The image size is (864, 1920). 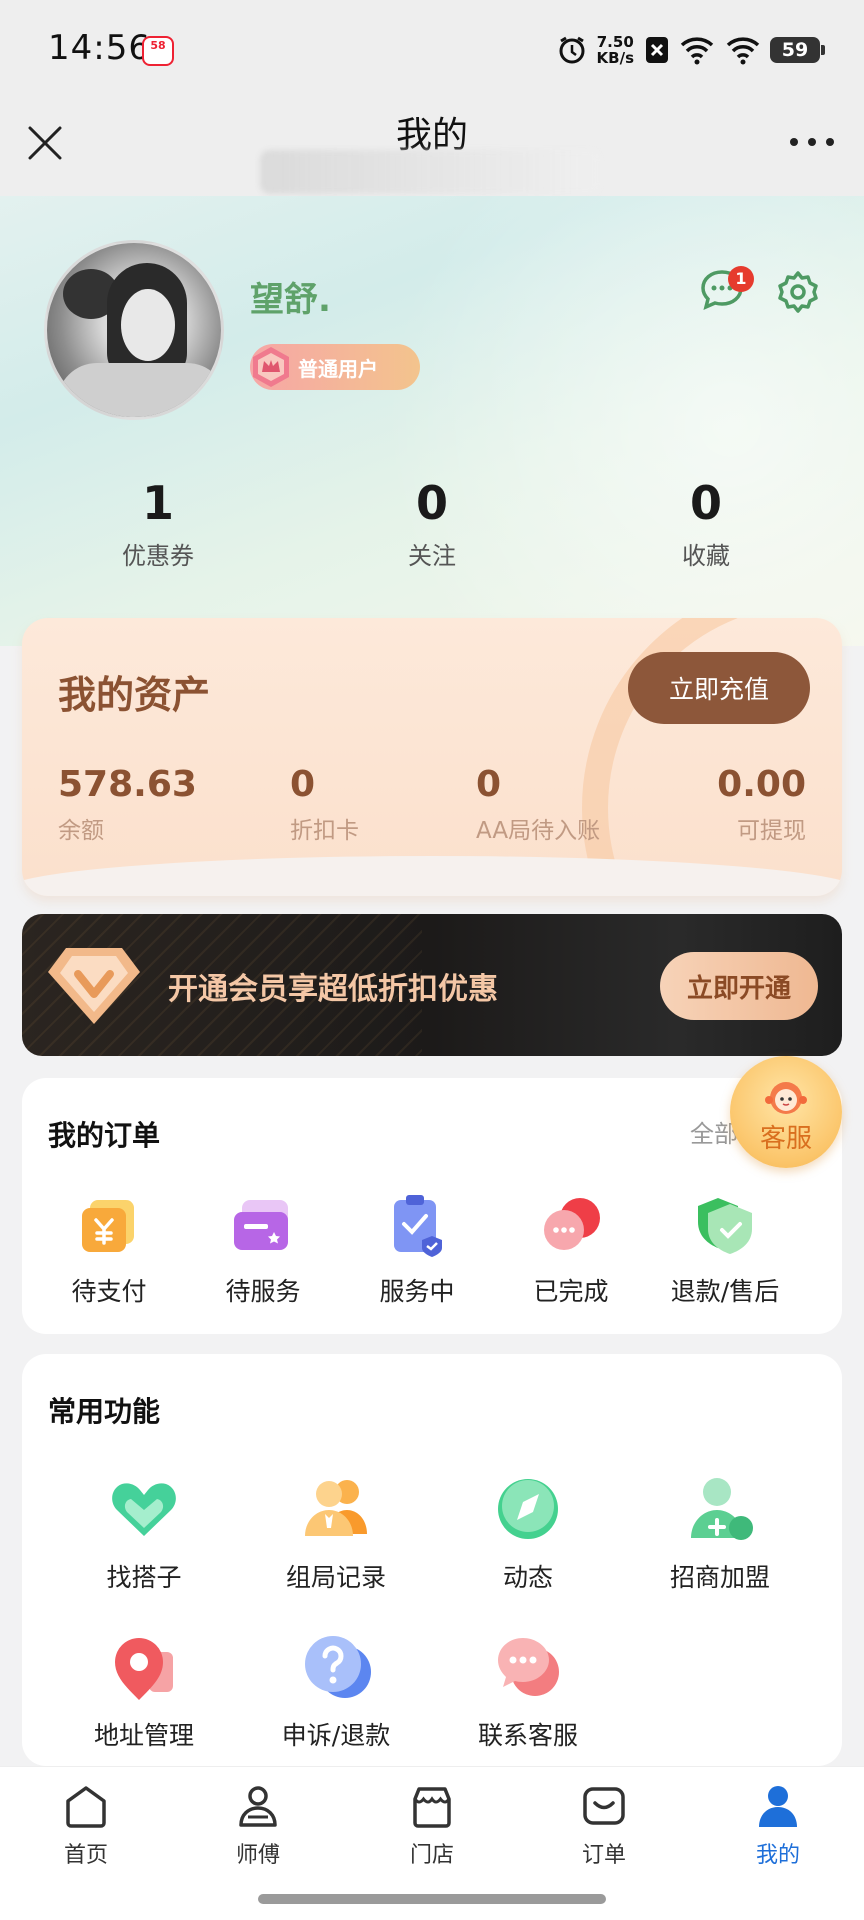 What do you see at coordinates (127, 784) in the screenshot?
I see `asset-value: 578.63` at bounding box center [127, 784].